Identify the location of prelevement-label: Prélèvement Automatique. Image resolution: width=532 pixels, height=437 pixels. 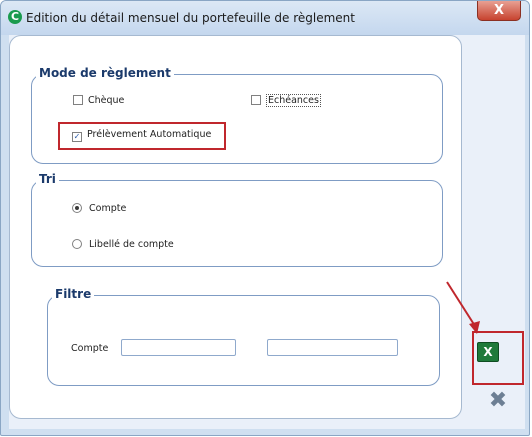
(149, 134).